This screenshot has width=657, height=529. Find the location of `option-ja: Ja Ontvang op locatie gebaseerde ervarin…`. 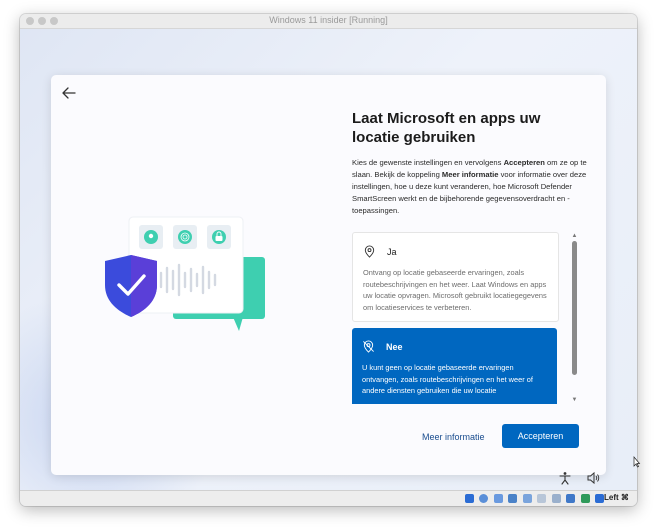

option-ja: Ja Ontvang op locatie gebaseerde ervarin… is located at coordinates (455, 277).